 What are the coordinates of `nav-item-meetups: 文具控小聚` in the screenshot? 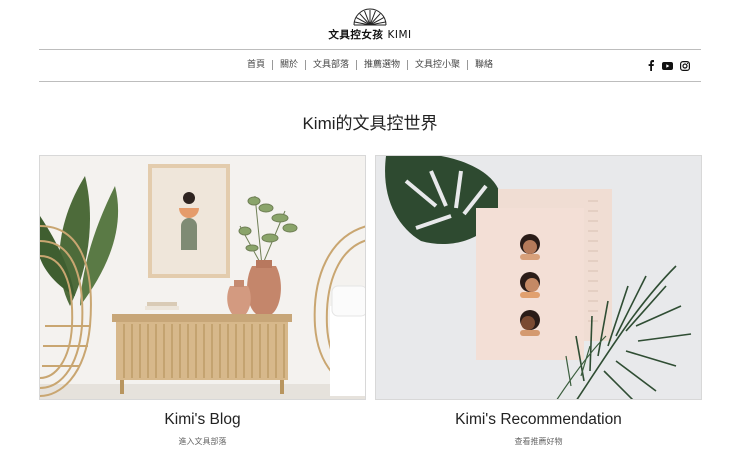 It's located at (437, 65).